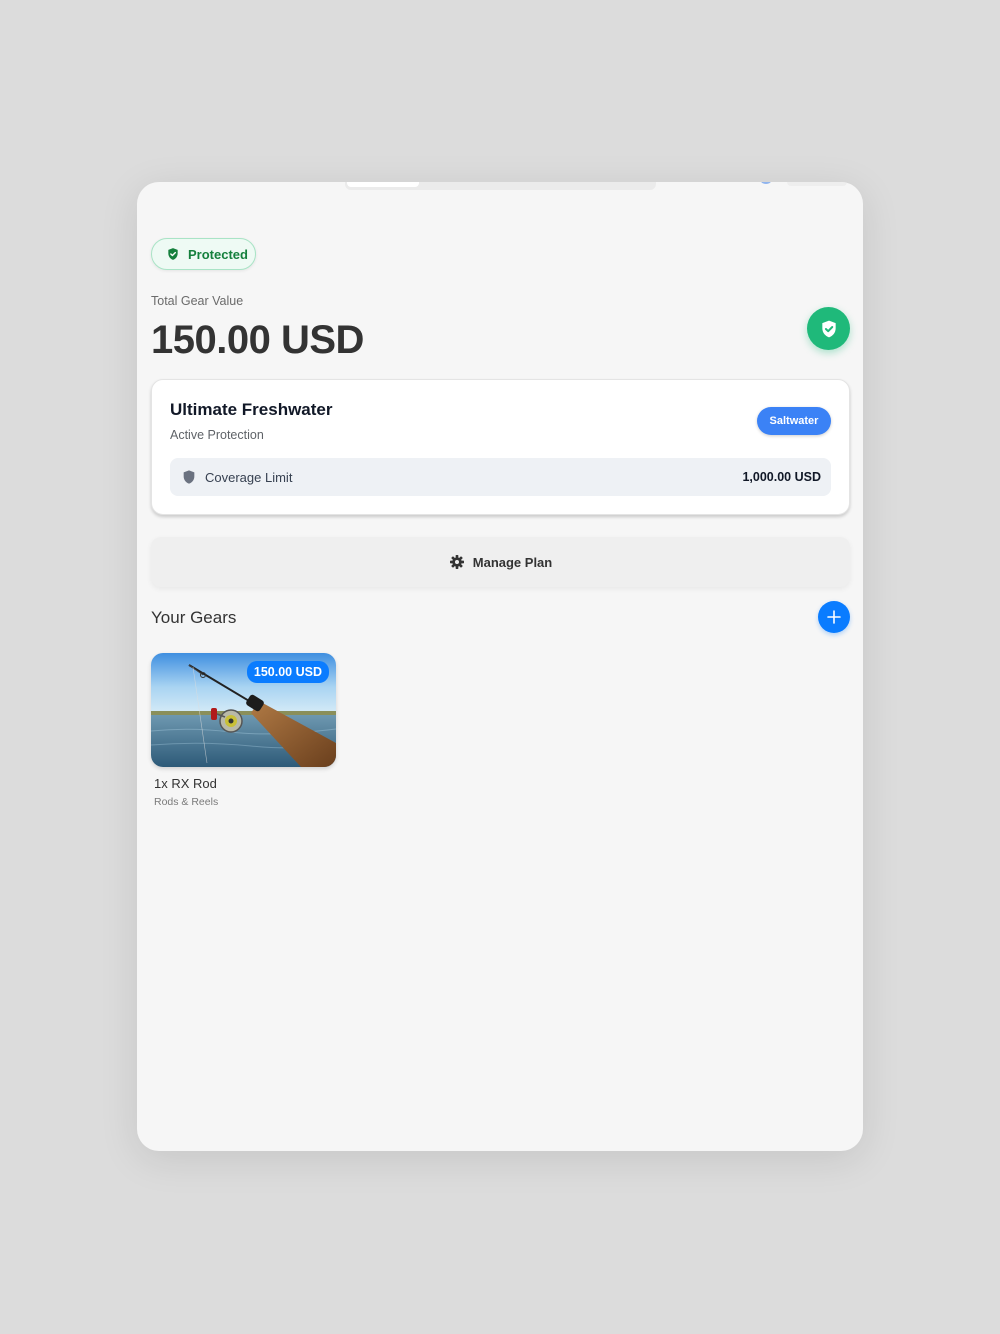 This screenshot has width=1000, height=1334. What do you see at coordinates (251, 409) in the screenshot?
I see `plan-title: Ultimate Freshwater` at bounding box center [251, 409].